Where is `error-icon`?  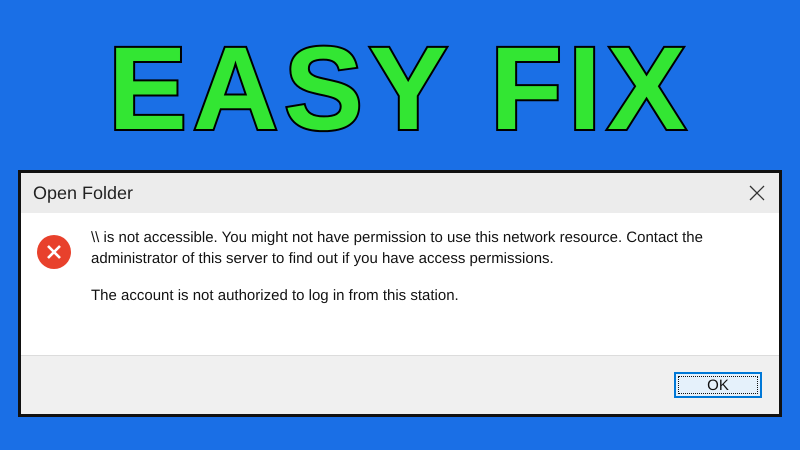
error-icon is located at coordinates (54, 252).